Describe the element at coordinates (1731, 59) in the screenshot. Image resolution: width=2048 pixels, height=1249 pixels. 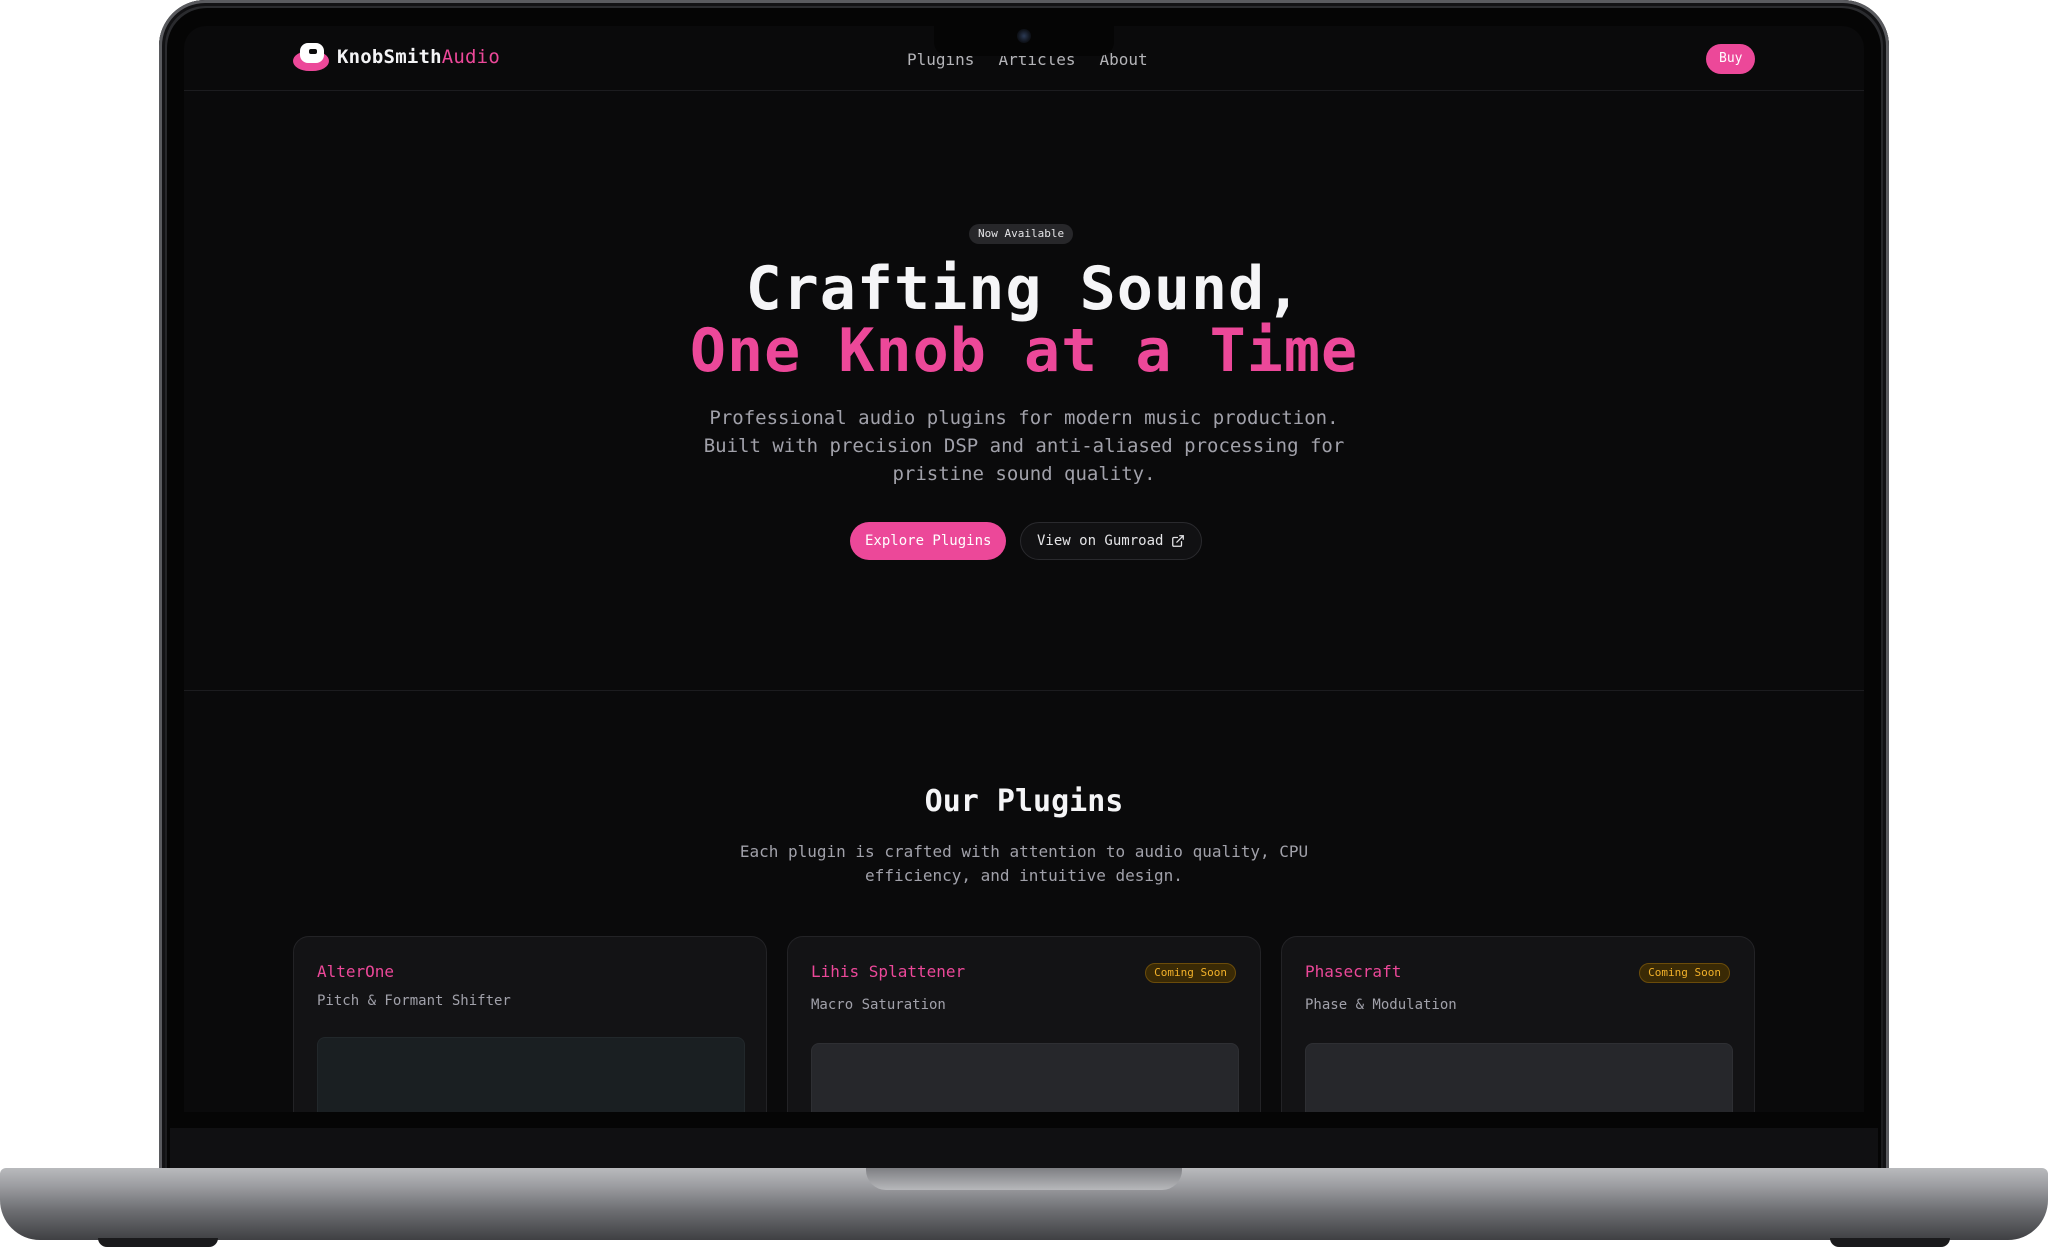
I see `buy-button: Buy` at that location.